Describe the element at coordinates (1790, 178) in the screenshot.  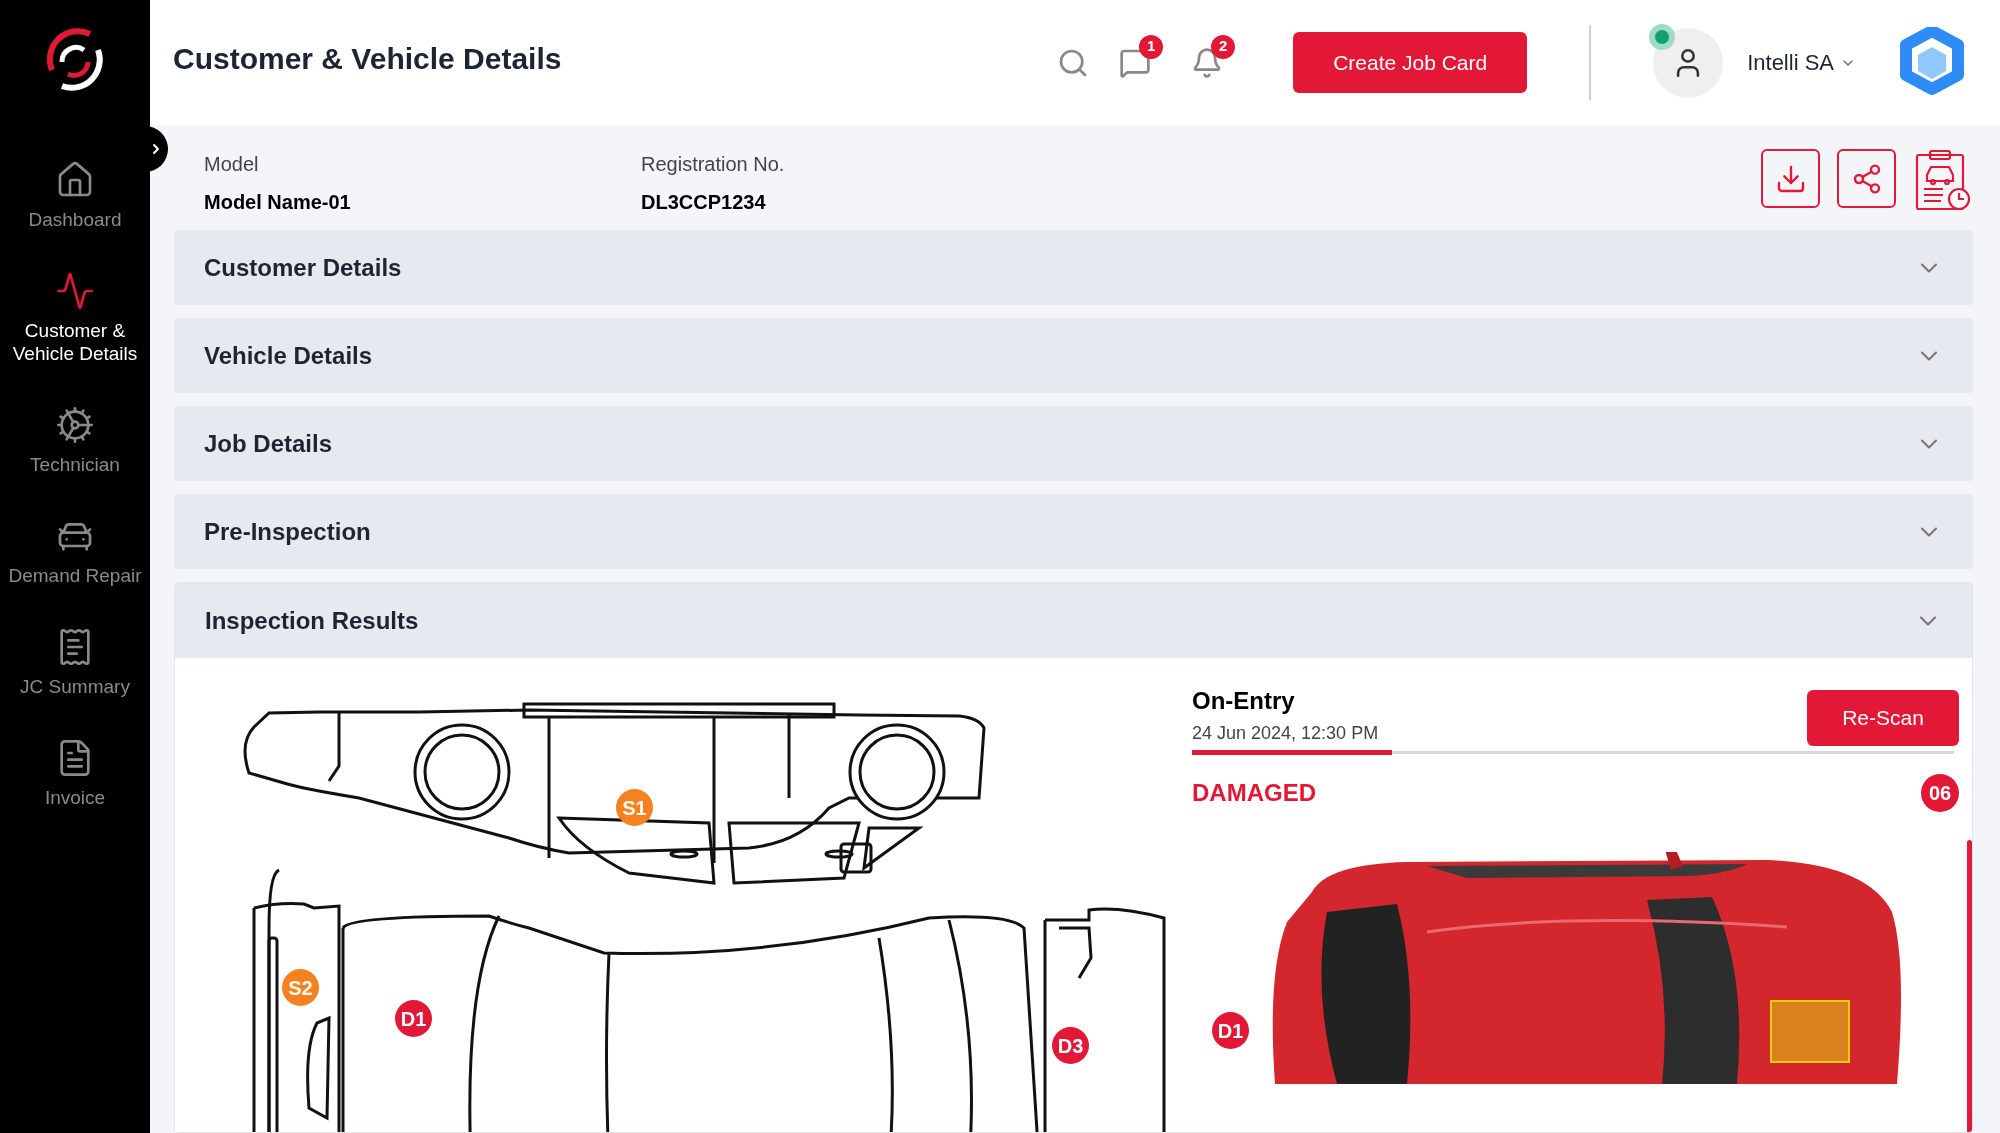
I see `download-button` at that location.